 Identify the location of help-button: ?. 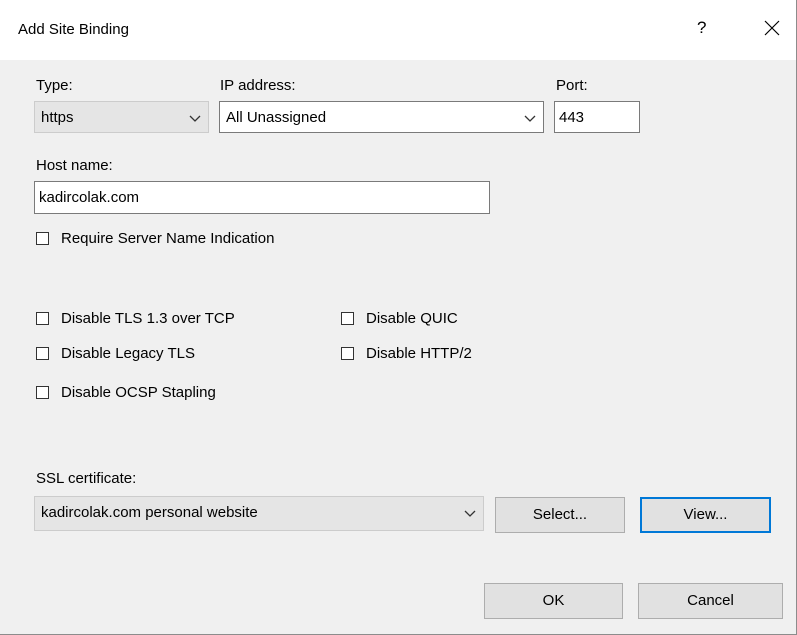
(701, 28).